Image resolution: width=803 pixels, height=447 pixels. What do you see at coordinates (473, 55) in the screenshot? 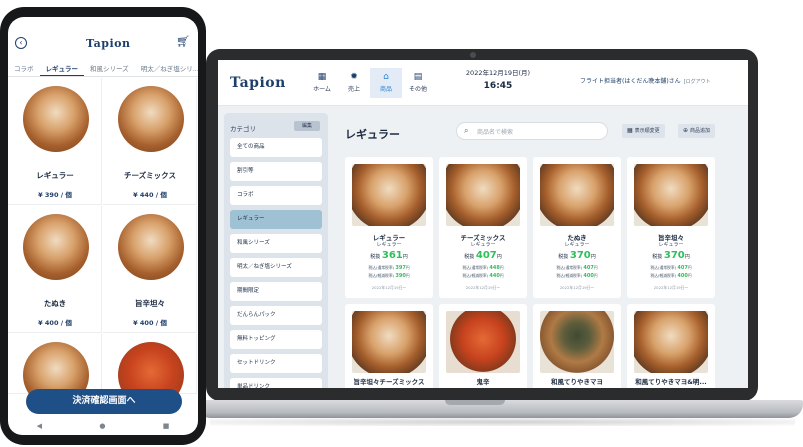
I see `laptop-camera` at bounding box center [473, 55].